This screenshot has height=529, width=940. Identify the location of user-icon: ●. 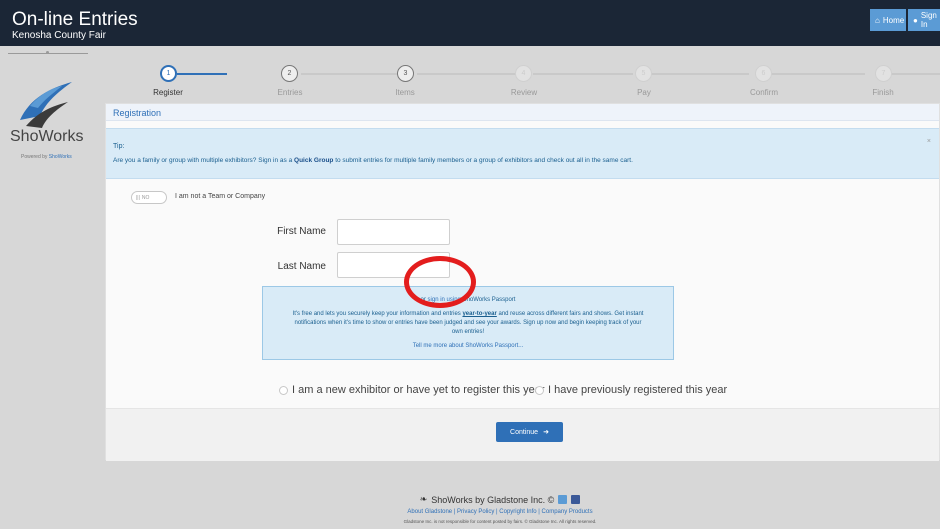
(915, 20).